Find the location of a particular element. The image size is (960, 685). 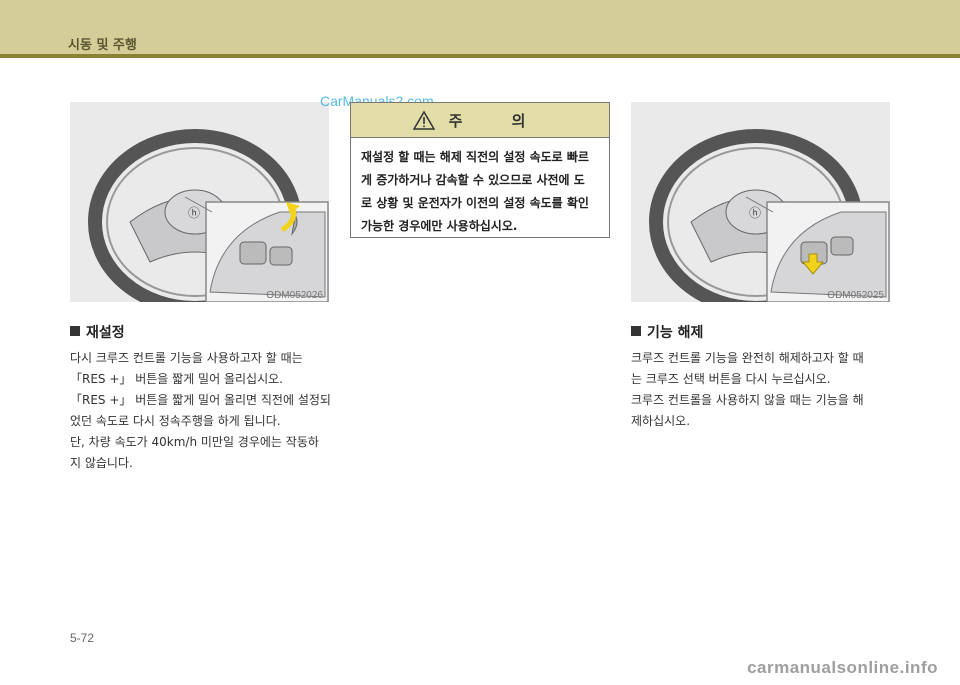

section-title: 재설정 is located at coordinates (205, 332).